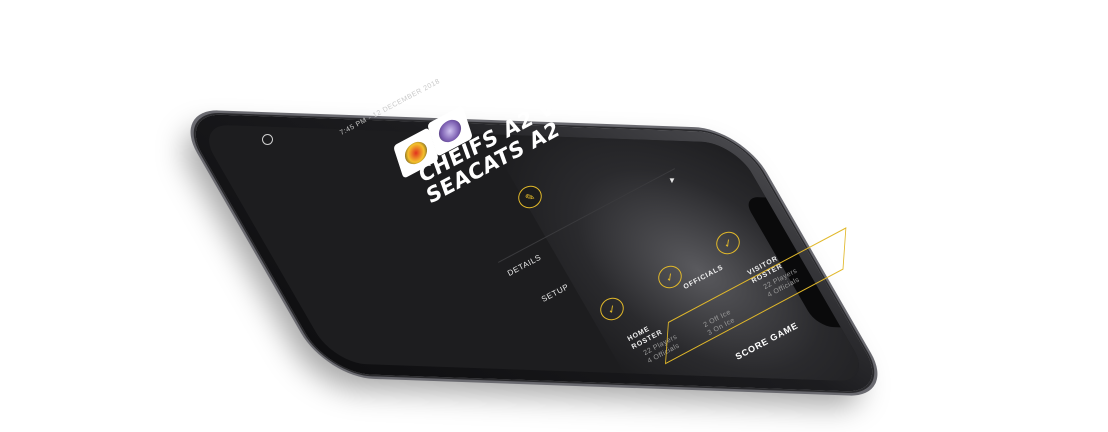 The width and height of the screenshot is (1108, 432). What do you see at coordinates (555, 293) in the screenshot?
I see `tab-setup: SETUP` at bounding box center [555, 293].